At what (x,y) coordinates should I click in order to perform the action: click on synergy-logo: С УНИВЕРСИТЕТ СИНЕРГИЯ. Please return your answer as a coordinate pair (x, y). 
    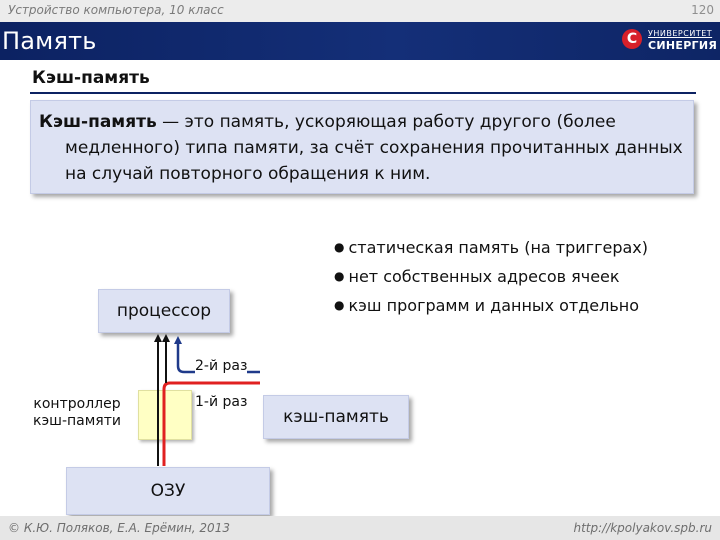
    Looking at the image, I should click on (670, 41).